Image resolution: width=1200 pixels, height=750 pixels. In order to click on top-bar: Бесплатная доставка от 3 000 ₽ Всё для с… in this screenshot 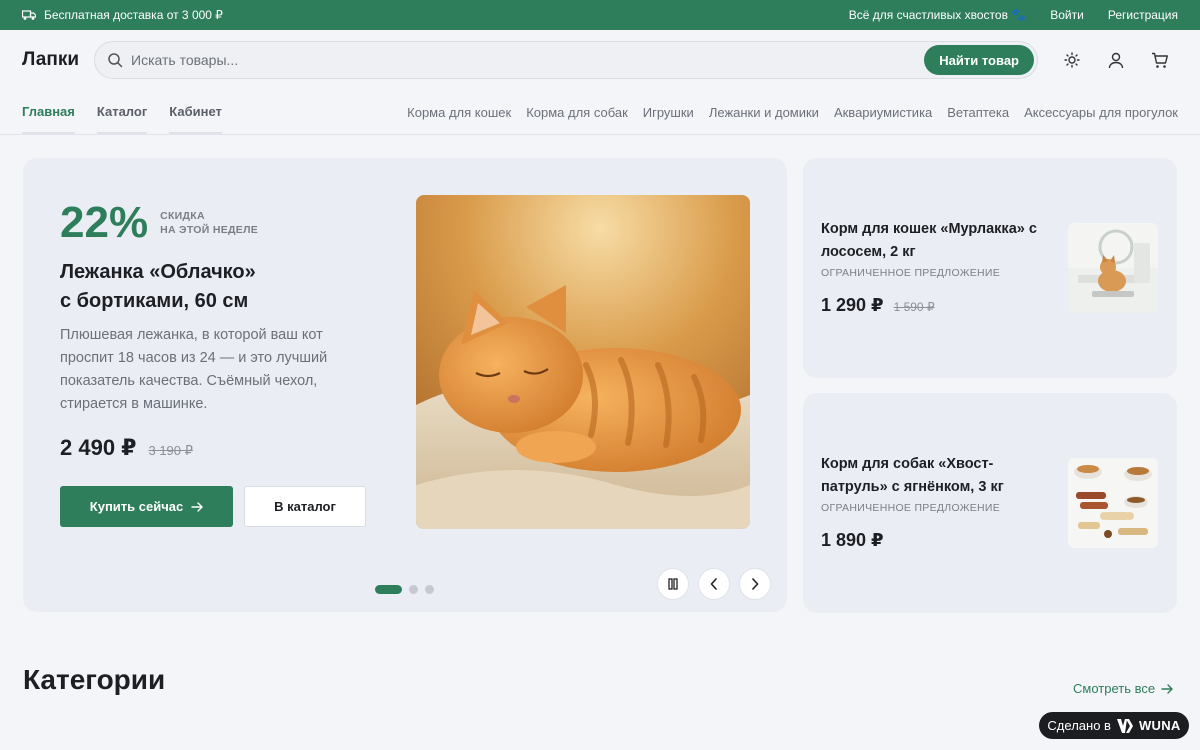, I will do `click(600, 15)`.